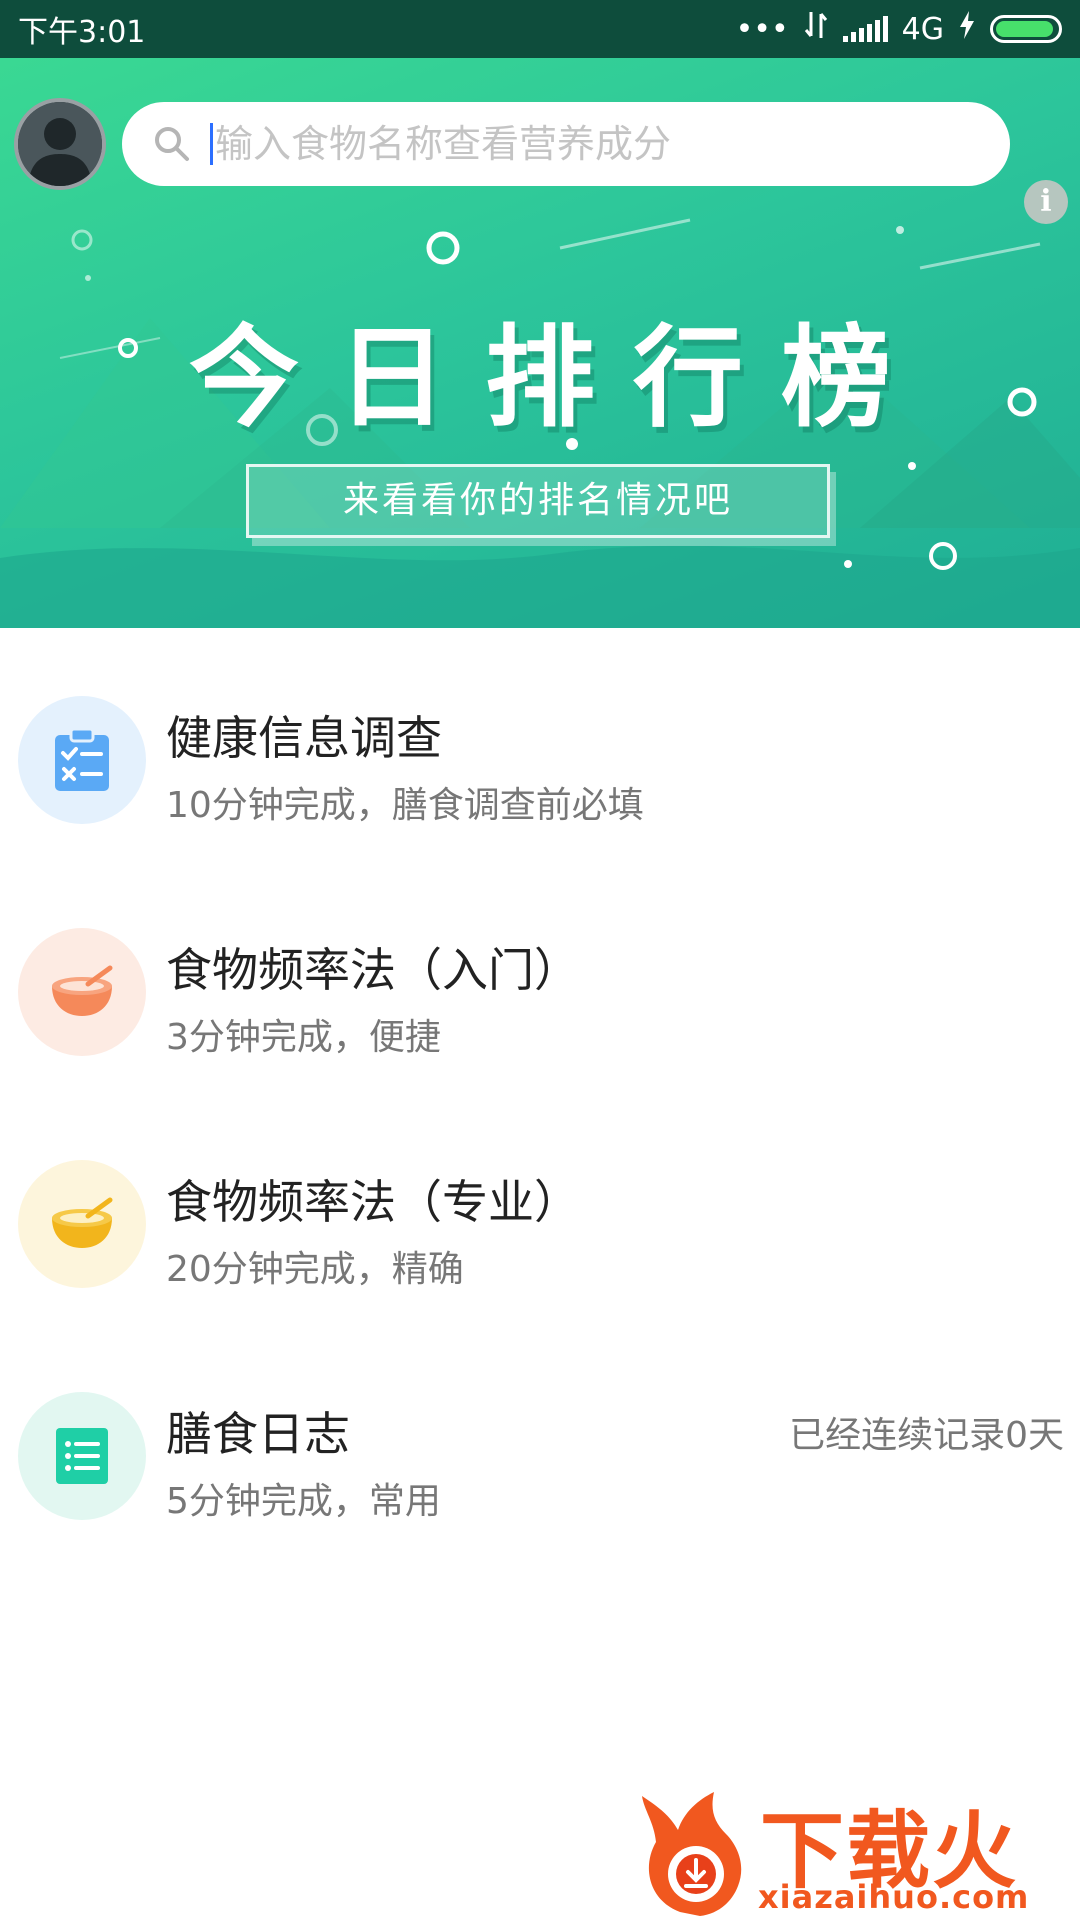  What do you see at coordinates (82, 1456) in the screenshot?
I see `list-icon` at bounding box center [82, 1456].